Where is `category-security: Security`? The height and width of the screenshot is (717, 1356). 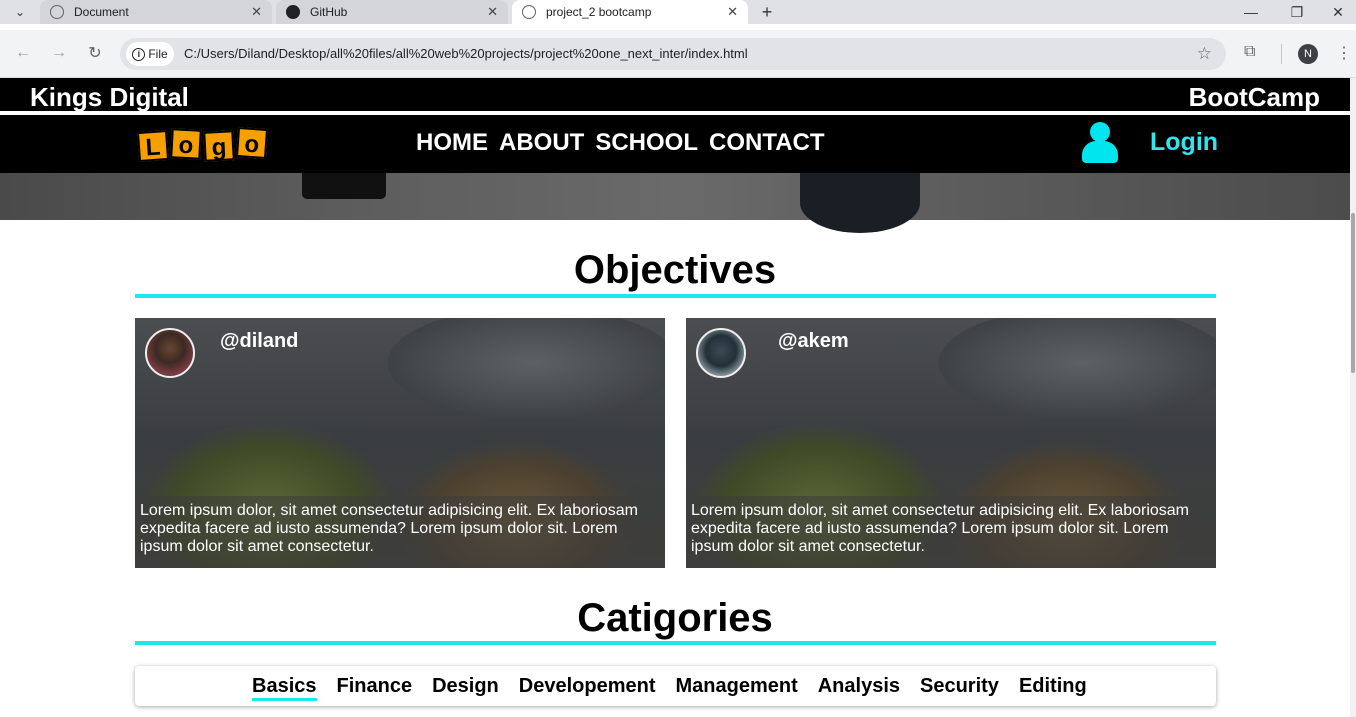 category-security: Security is located at coordinates (959, 688).